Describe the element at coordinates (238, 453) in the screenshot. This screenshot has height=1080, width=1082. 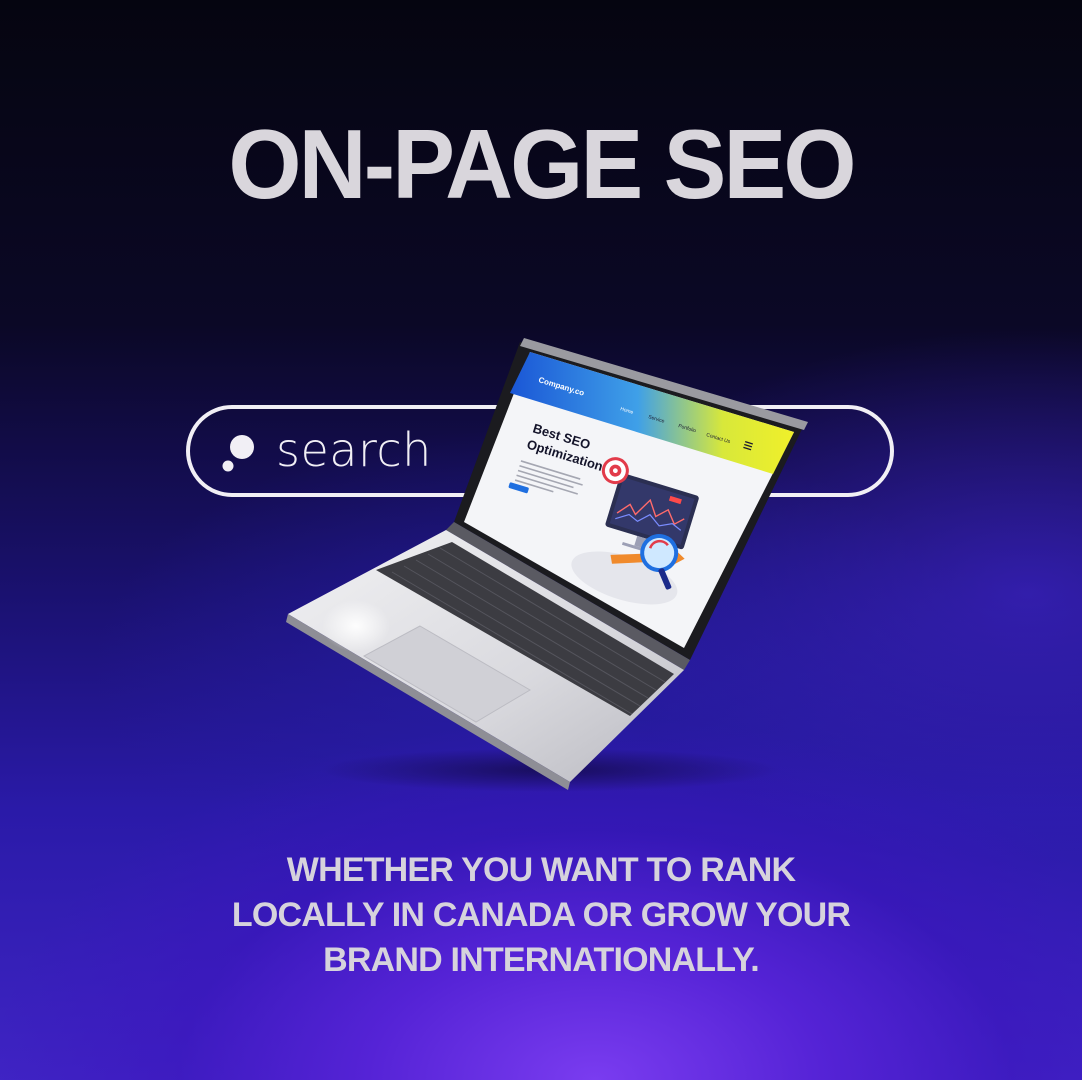
I see `search-dots-icon` at that location.